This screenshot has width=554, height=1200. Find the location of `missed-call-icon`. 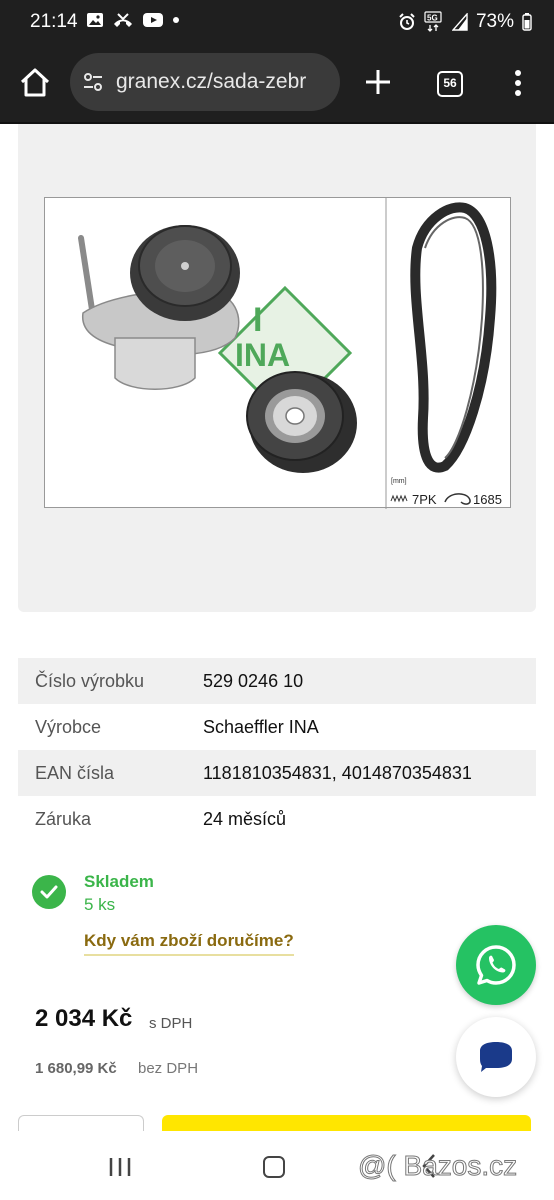

missed-call-icon is located at coordinates (123, 20).